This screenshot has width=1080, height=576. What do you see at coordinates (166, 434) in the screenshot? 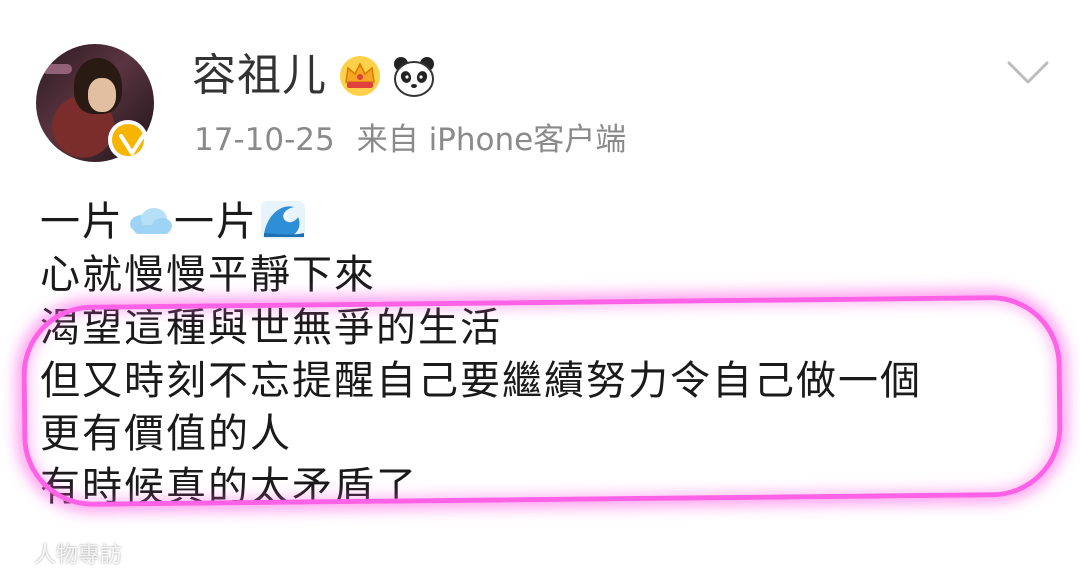
I see `post-line-5: 更有價值的人` at bounding box center [166, 434].